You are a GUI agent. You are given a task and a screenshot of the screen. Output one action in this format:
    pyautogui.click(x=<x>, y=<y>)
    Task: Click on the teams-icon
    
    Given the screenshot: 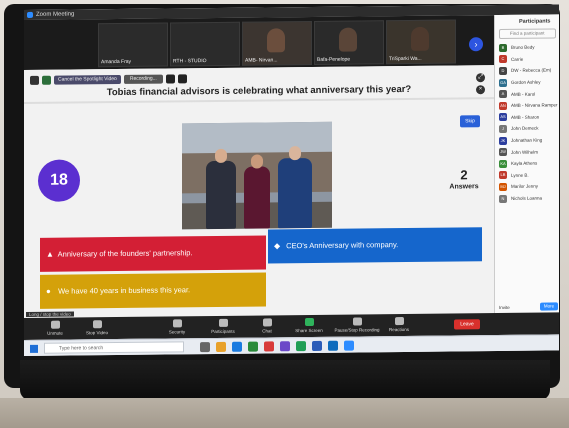 What is the action you would take?
    pyautogui.click(x=285, y=346)
    